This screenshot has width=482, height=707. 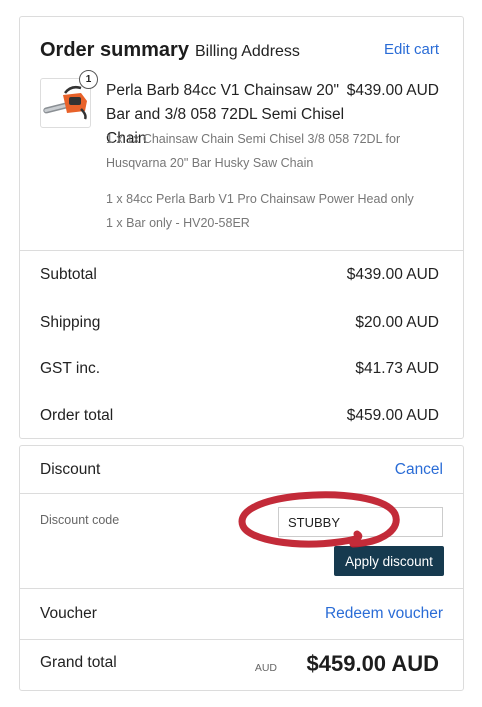 I want to click on shipping-label: Shipping, so click(x=70, y=322).